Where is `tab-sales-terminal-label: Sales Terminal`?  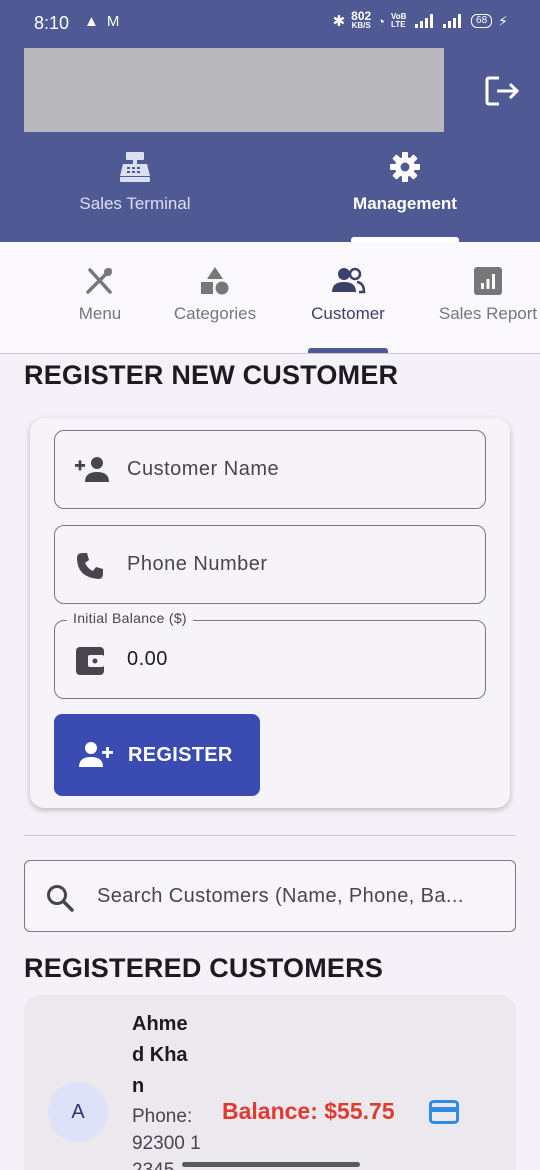
tab-sales-terminal-label: Sales Terminal is located at coordinates (135, 203).